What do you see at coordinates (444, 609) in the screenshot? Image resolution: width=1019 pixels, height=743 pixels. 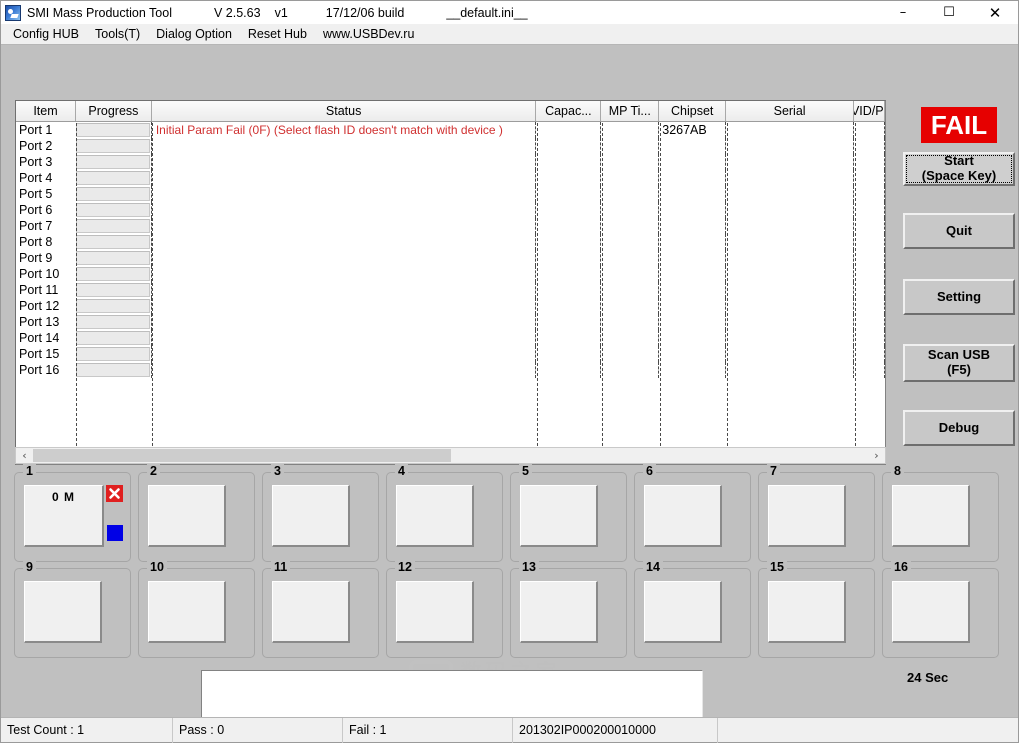 I see `device-slot-12: 12` at bounding box center [444, 609].